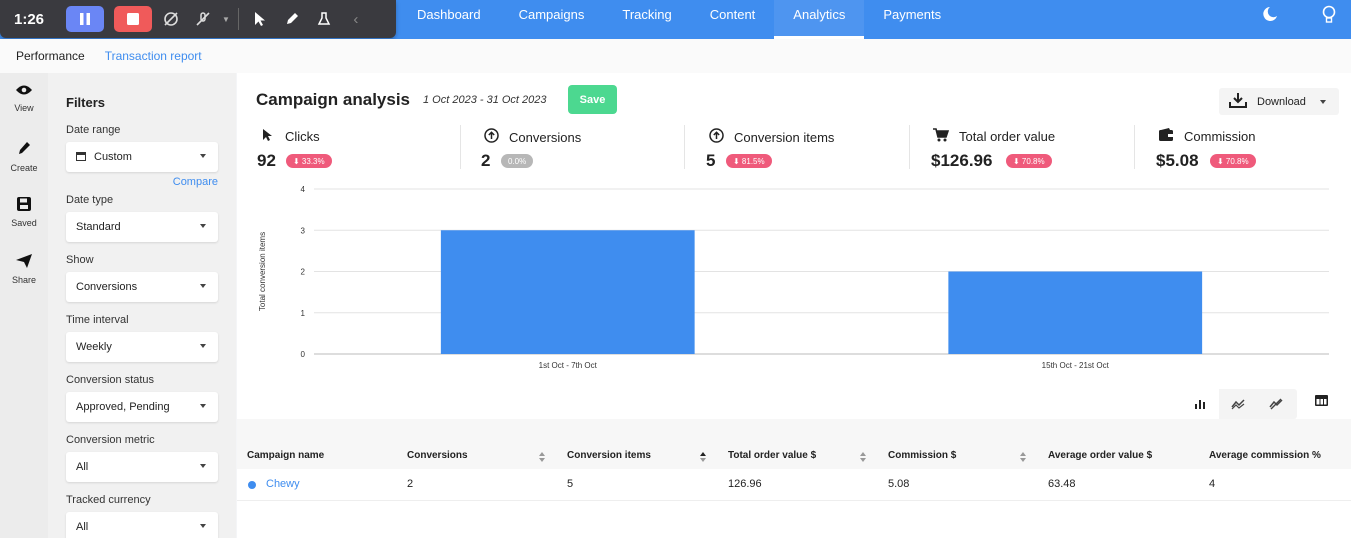 Image resolution: width=1351 pixels, height=538 pixels. What do you see at coordinates (1233, 161) in the screenshot?
I see `kpi-change-badge: ⬇ 70.8%` at bounding box center [1233, 161].